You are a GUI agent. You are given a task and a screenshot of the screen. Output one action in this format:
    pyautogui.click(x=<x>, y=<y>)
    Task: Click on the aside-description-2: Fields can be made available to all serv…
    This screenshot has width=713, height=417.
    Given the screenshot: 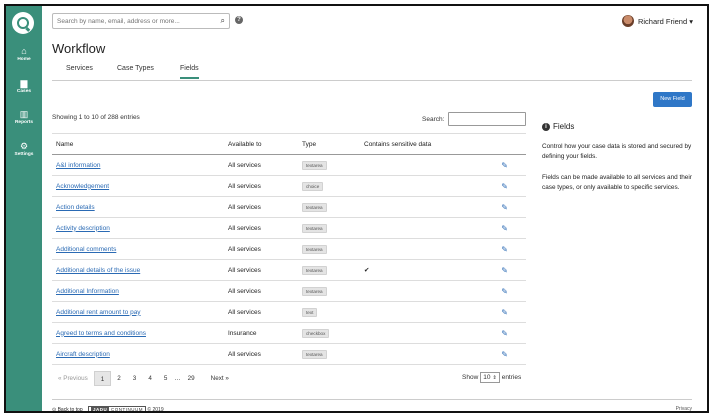 What is the action you would take?
    pyautogui.click(x=617, y=182)
    